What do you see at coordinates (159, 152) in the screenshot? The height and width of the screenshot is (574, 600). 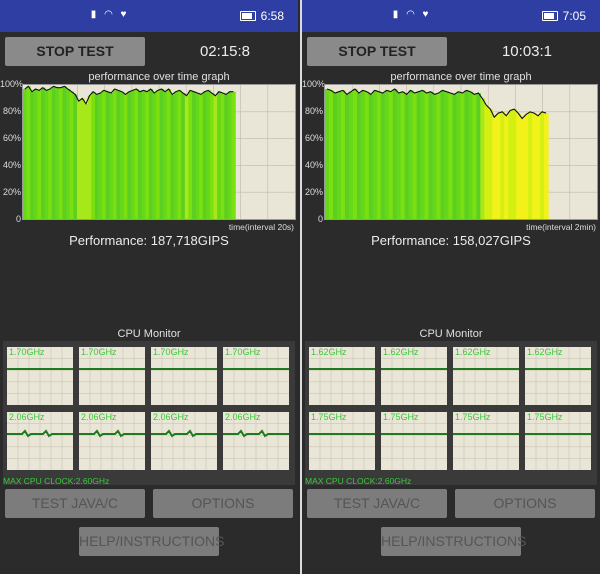 I see `performance-chart-svg` at bounding box center [159, 152].